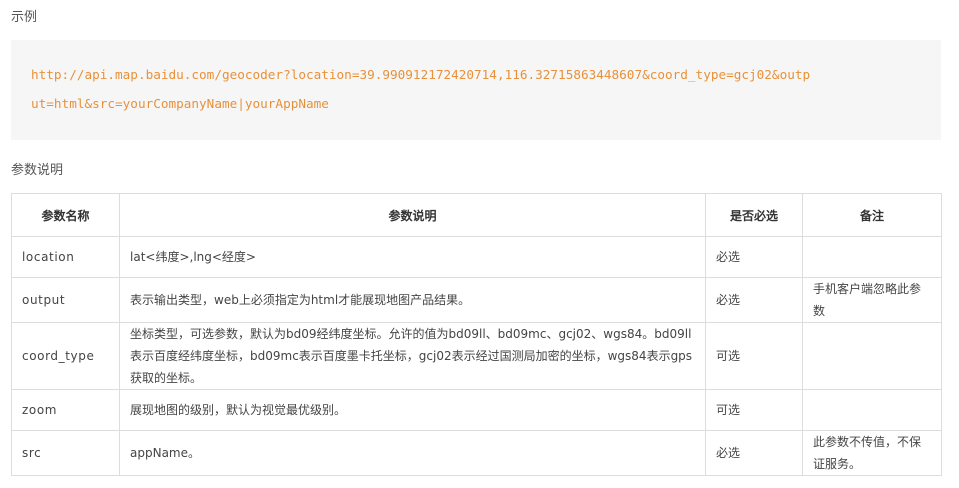 This screenshot has width=959, height=488. I want to click on param-note: 手机客户端忽略此参数, so click(872, 300).